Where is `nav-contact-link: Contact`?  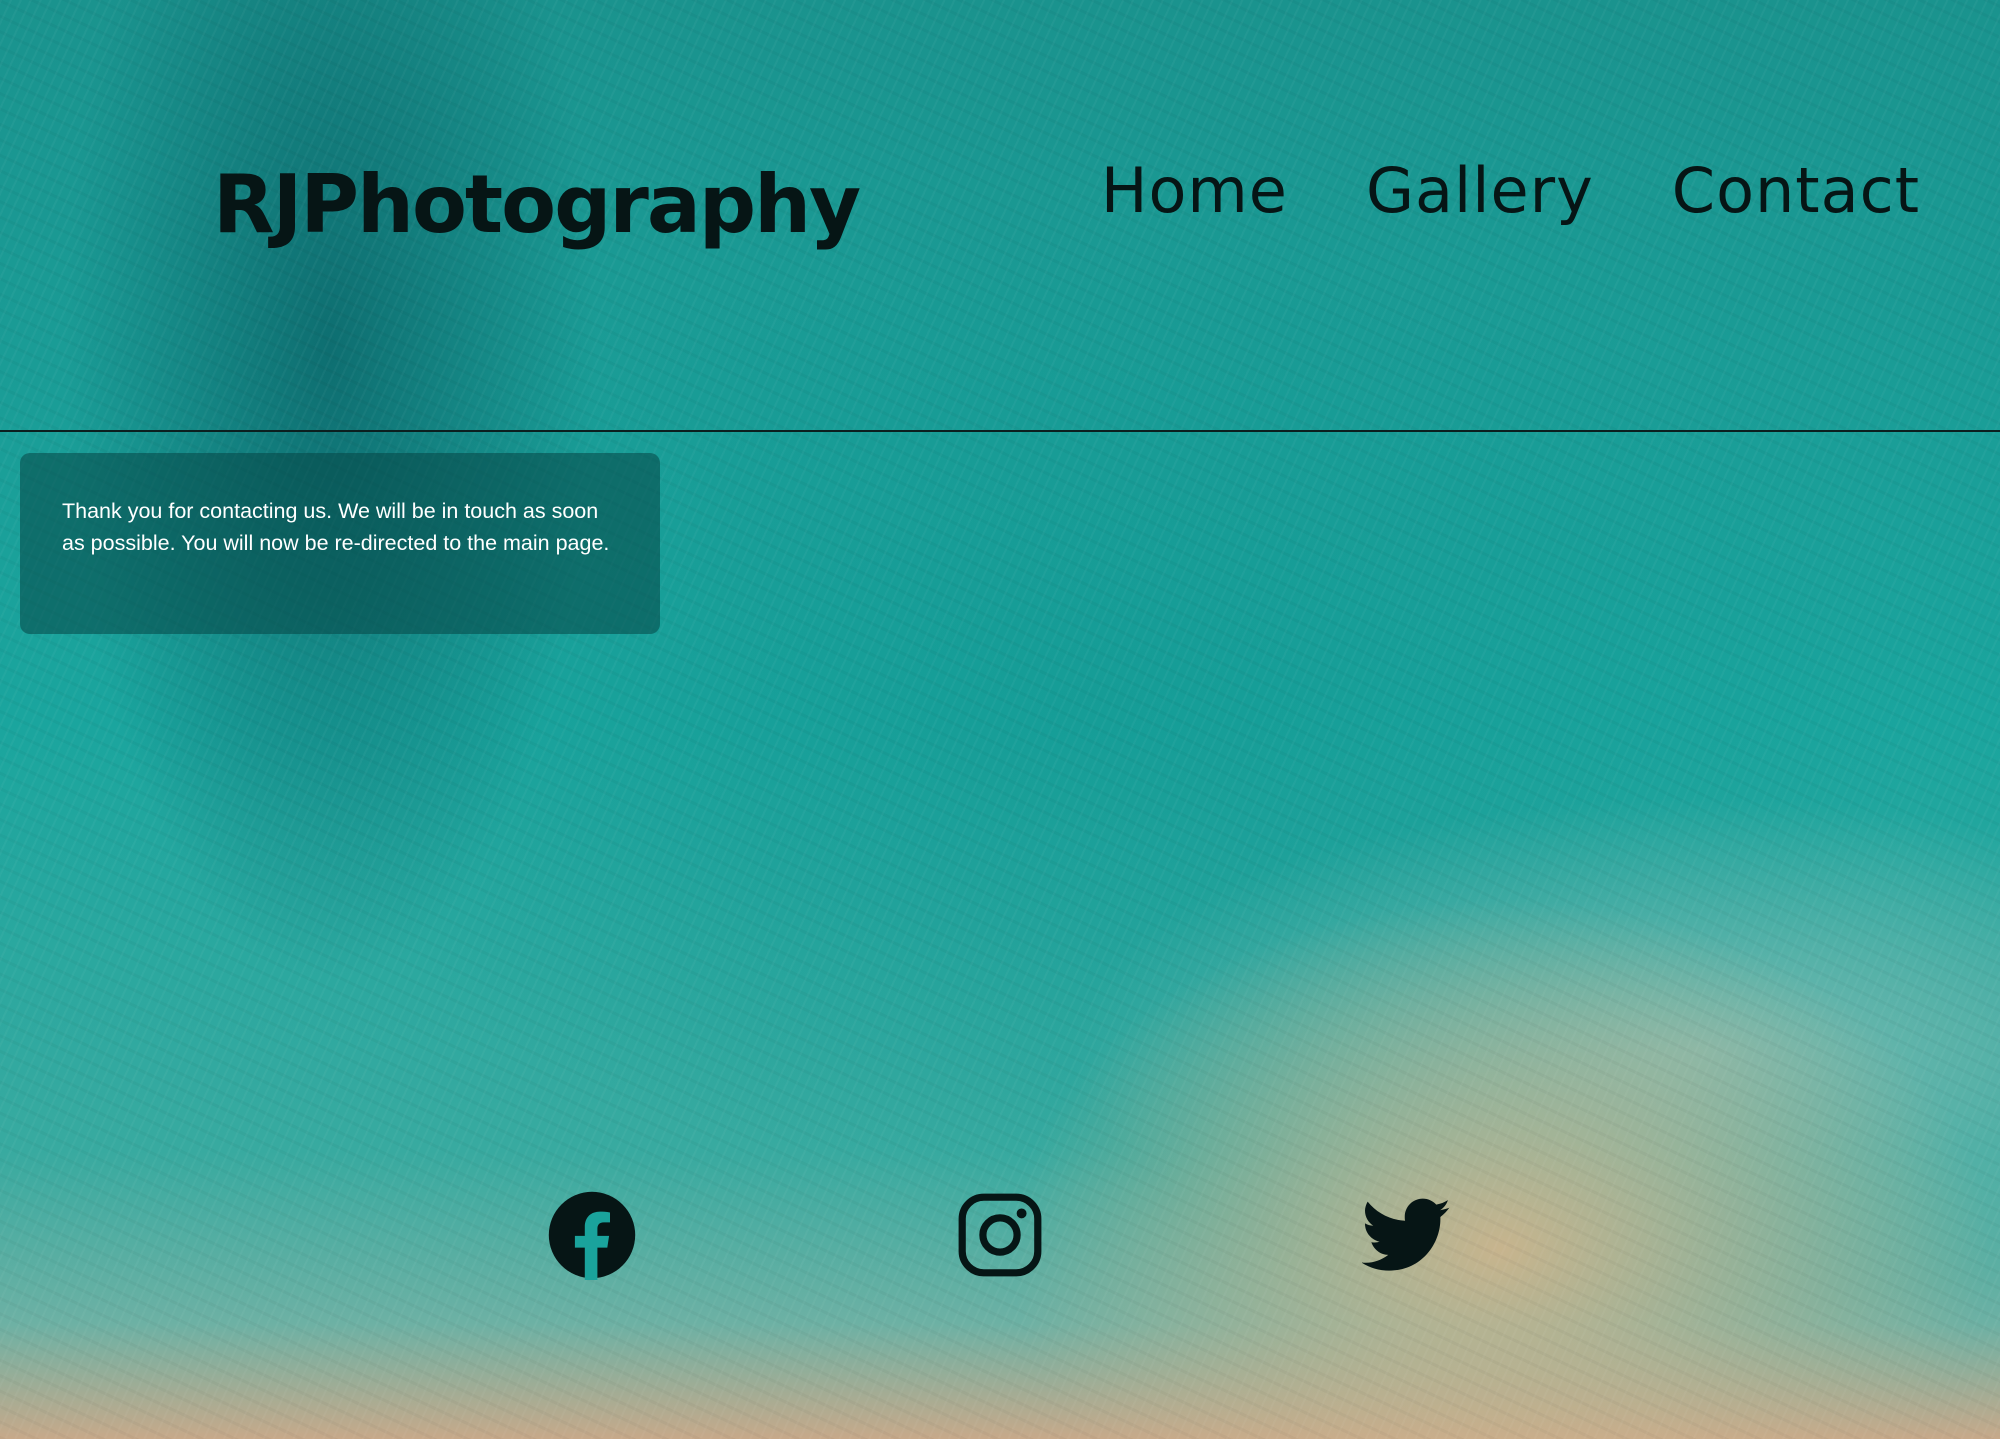 nav-contact-link: Contact is located at coordinates (1796, 191).